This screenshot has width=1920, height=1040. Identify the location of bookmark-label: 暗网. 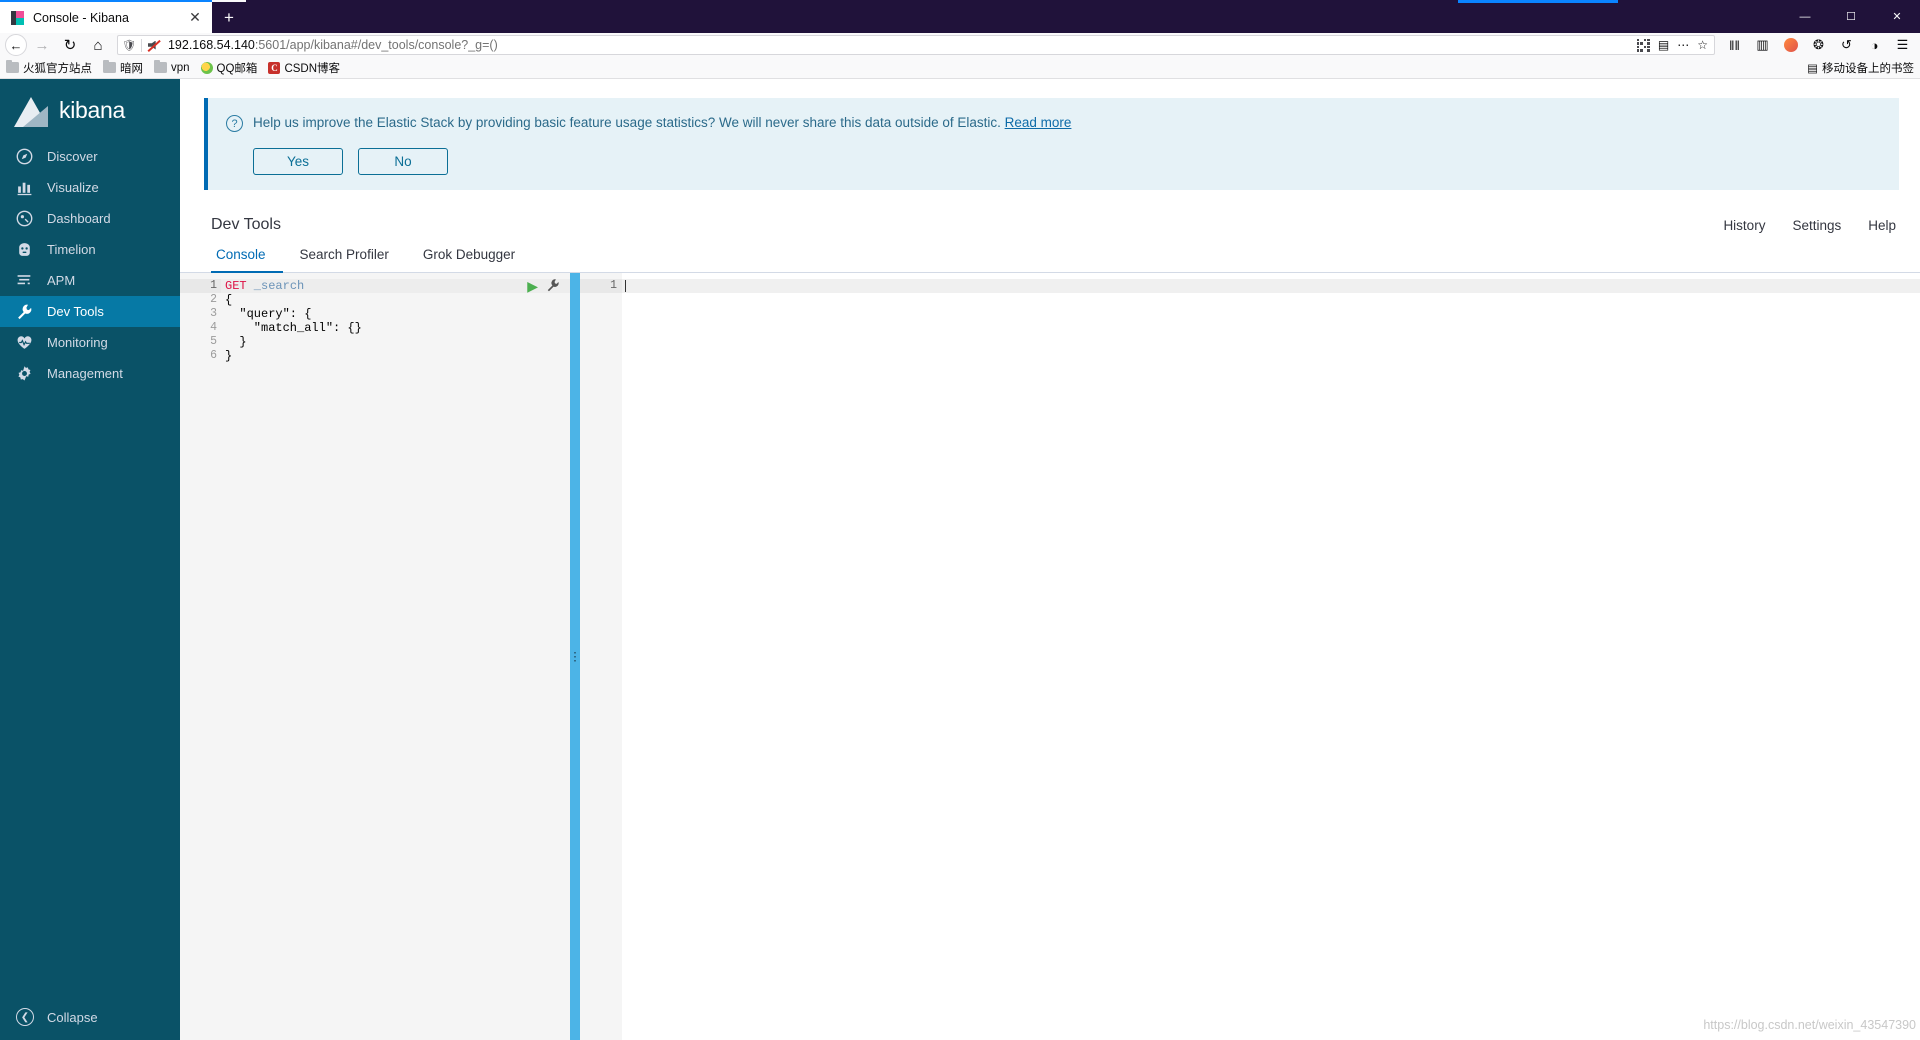
(131, 68).